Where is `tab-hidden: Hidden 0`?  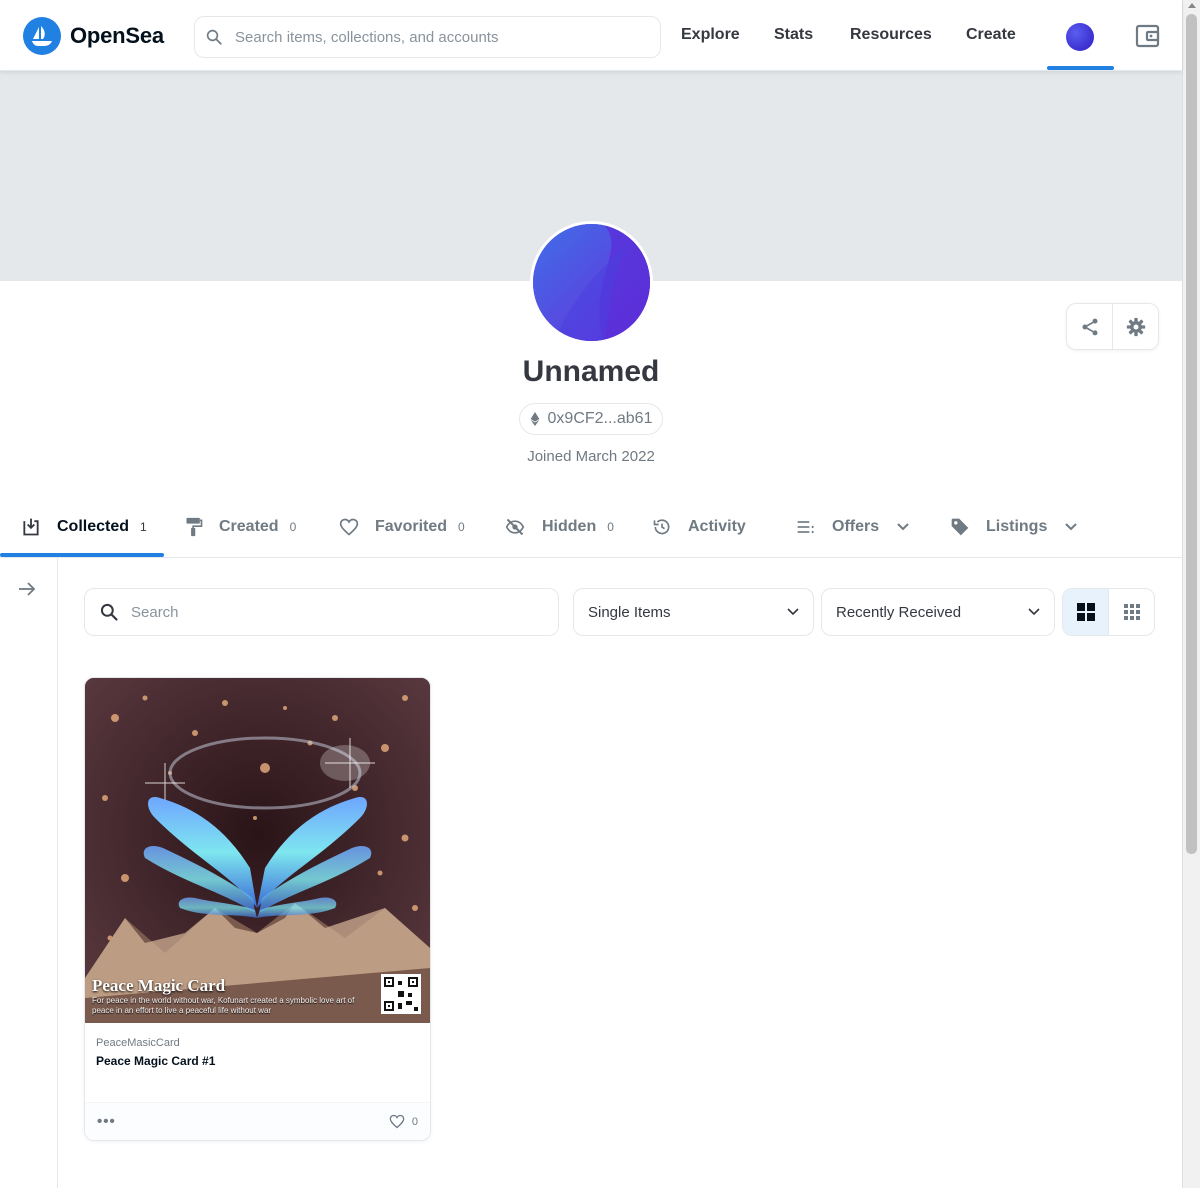
tab-hidden: Hidden 0 is located at coordinates (559, 527).